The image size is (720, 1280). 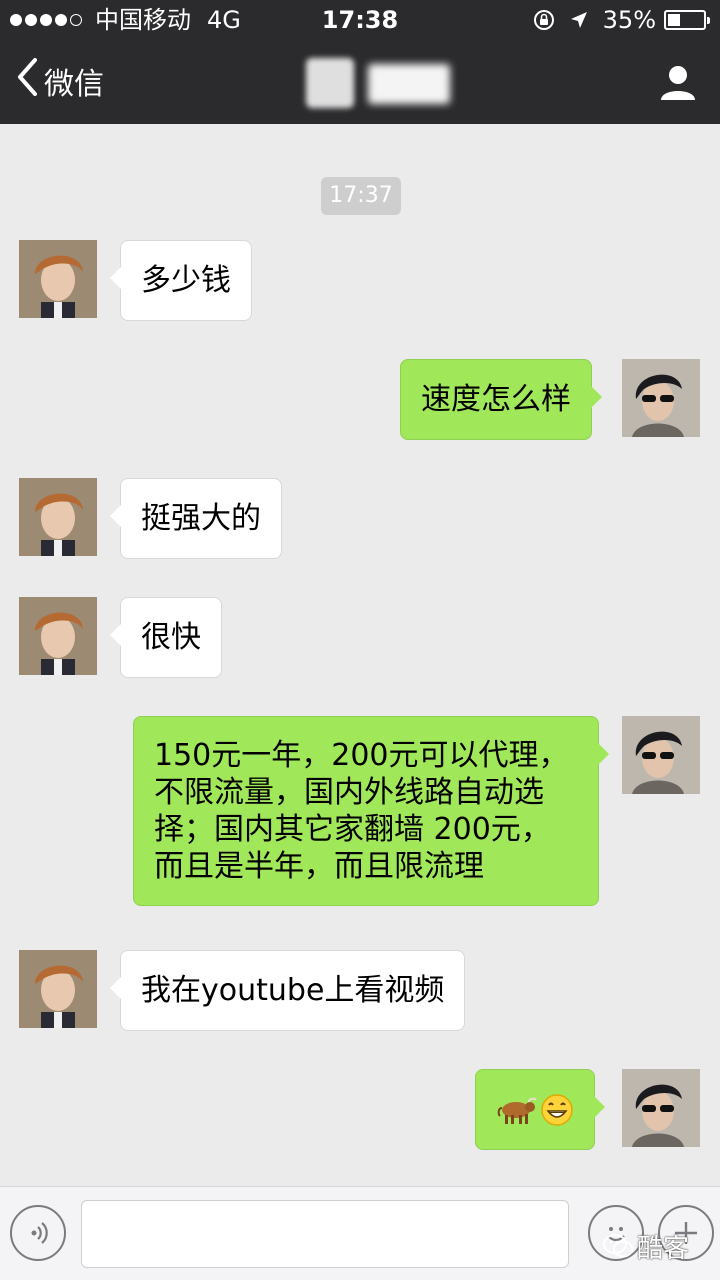 I want to click on wechat-logo-icon, so click(x=618, y=1246).